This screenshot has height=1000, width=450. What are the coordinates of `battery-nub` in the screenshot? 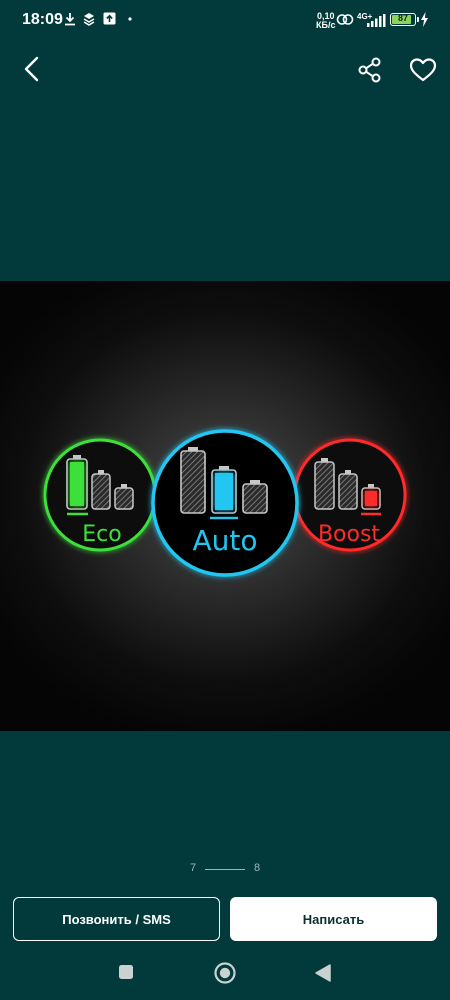 It's located at (418, 19).